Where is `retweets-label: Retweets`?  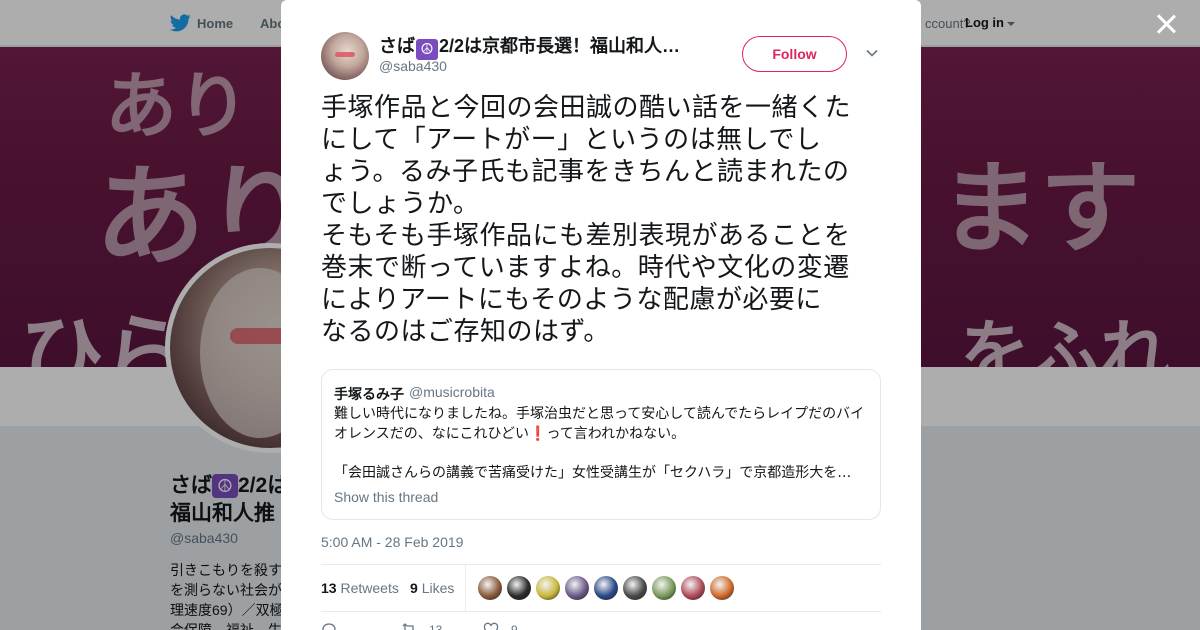 retweets-label: Retweets is located at coordinates (369, 588).